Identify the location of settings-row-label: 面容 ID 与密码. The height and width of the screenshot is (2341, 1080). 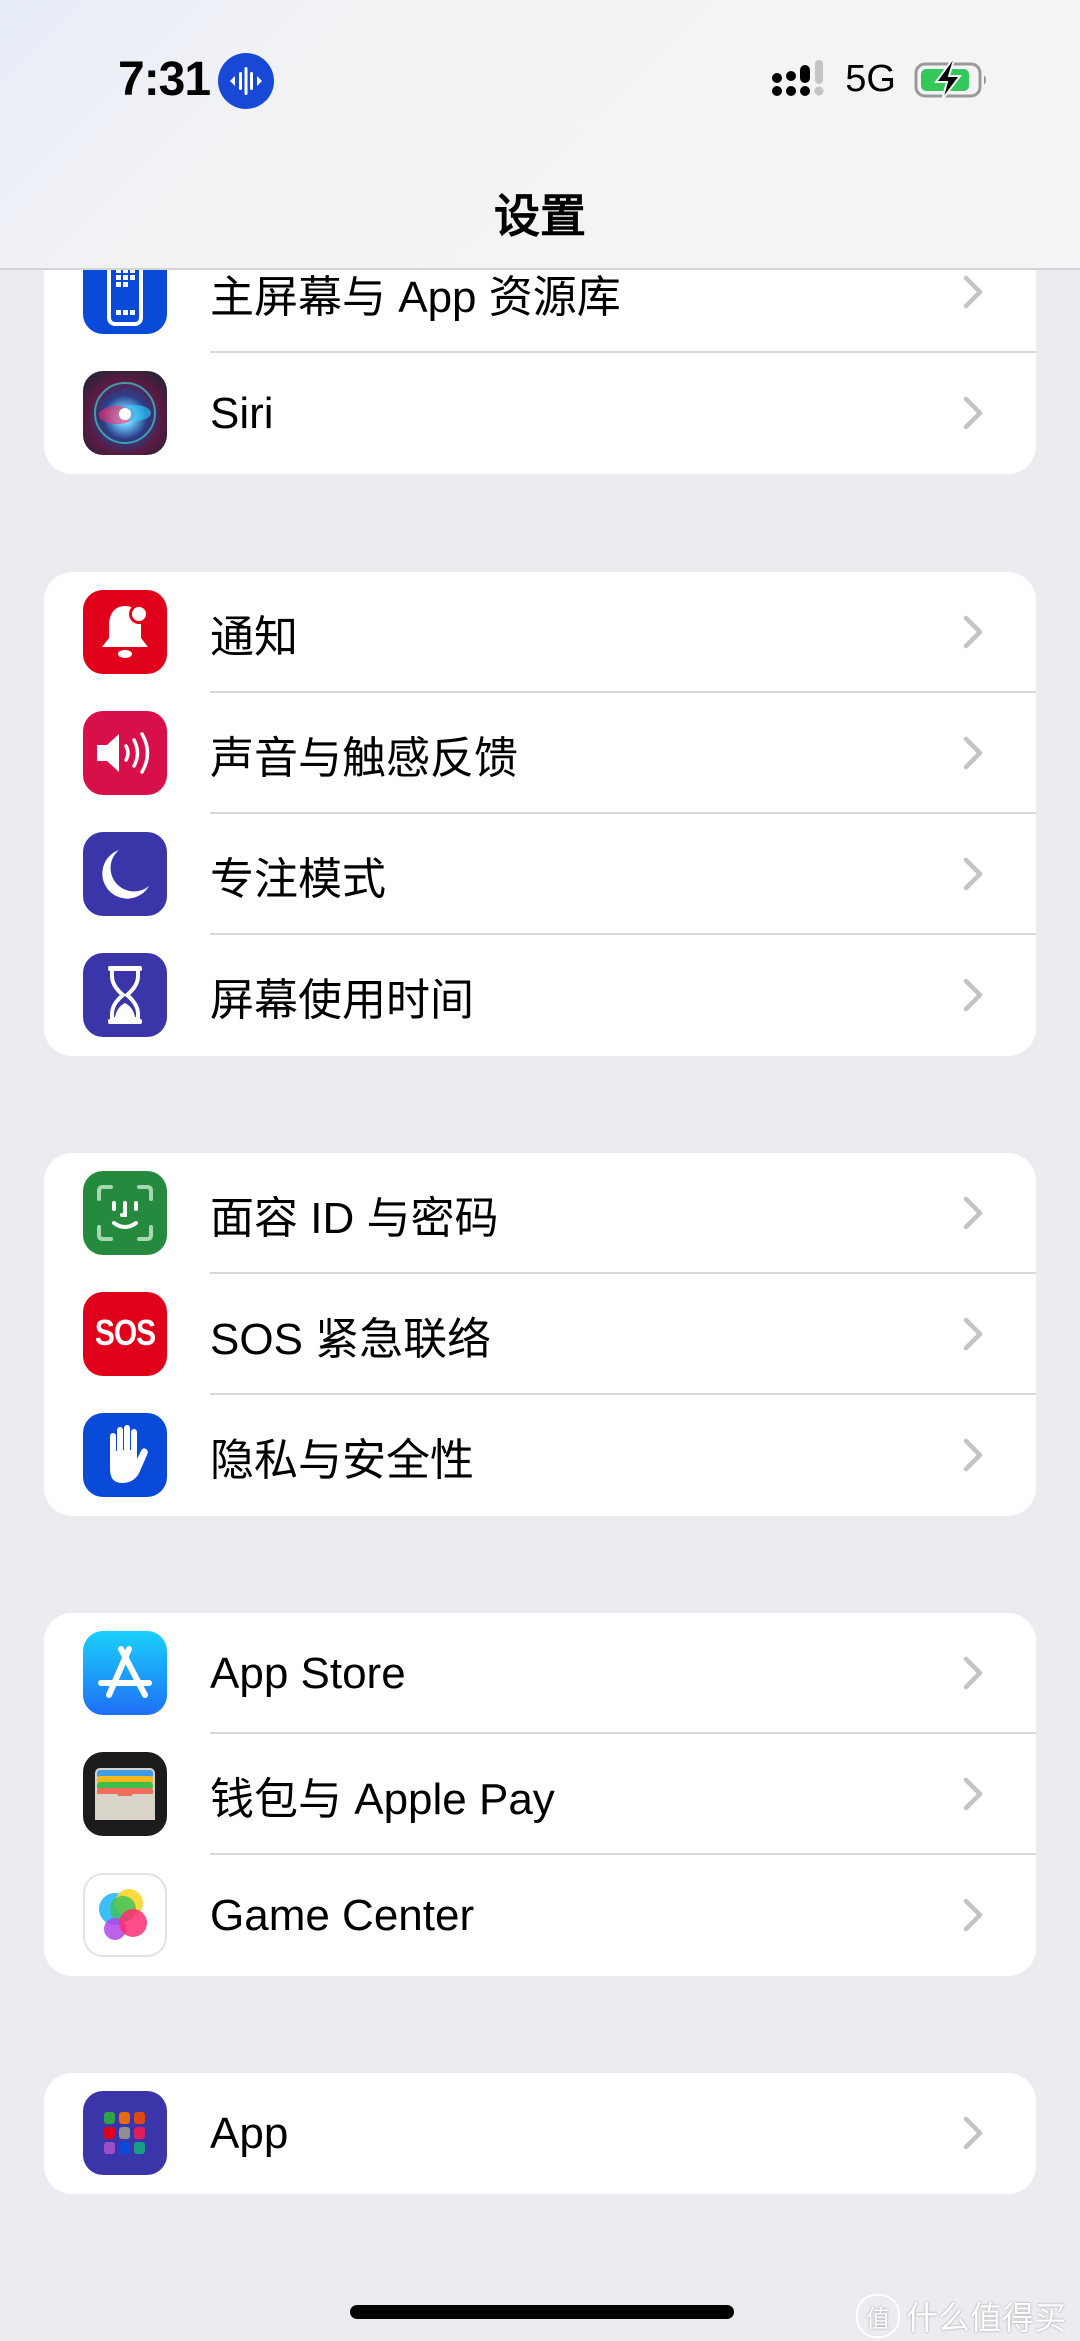
(354, 1218).